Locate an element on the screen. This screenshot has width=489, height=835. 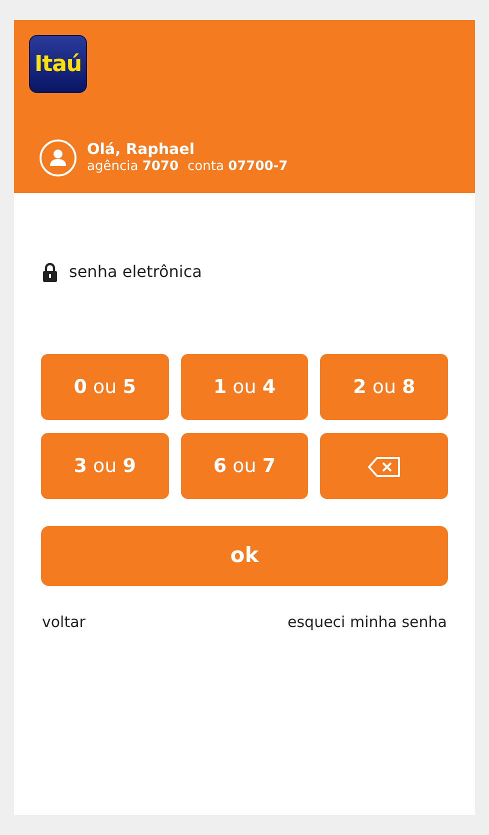
backspace-key is located at coordinates (384, 466).